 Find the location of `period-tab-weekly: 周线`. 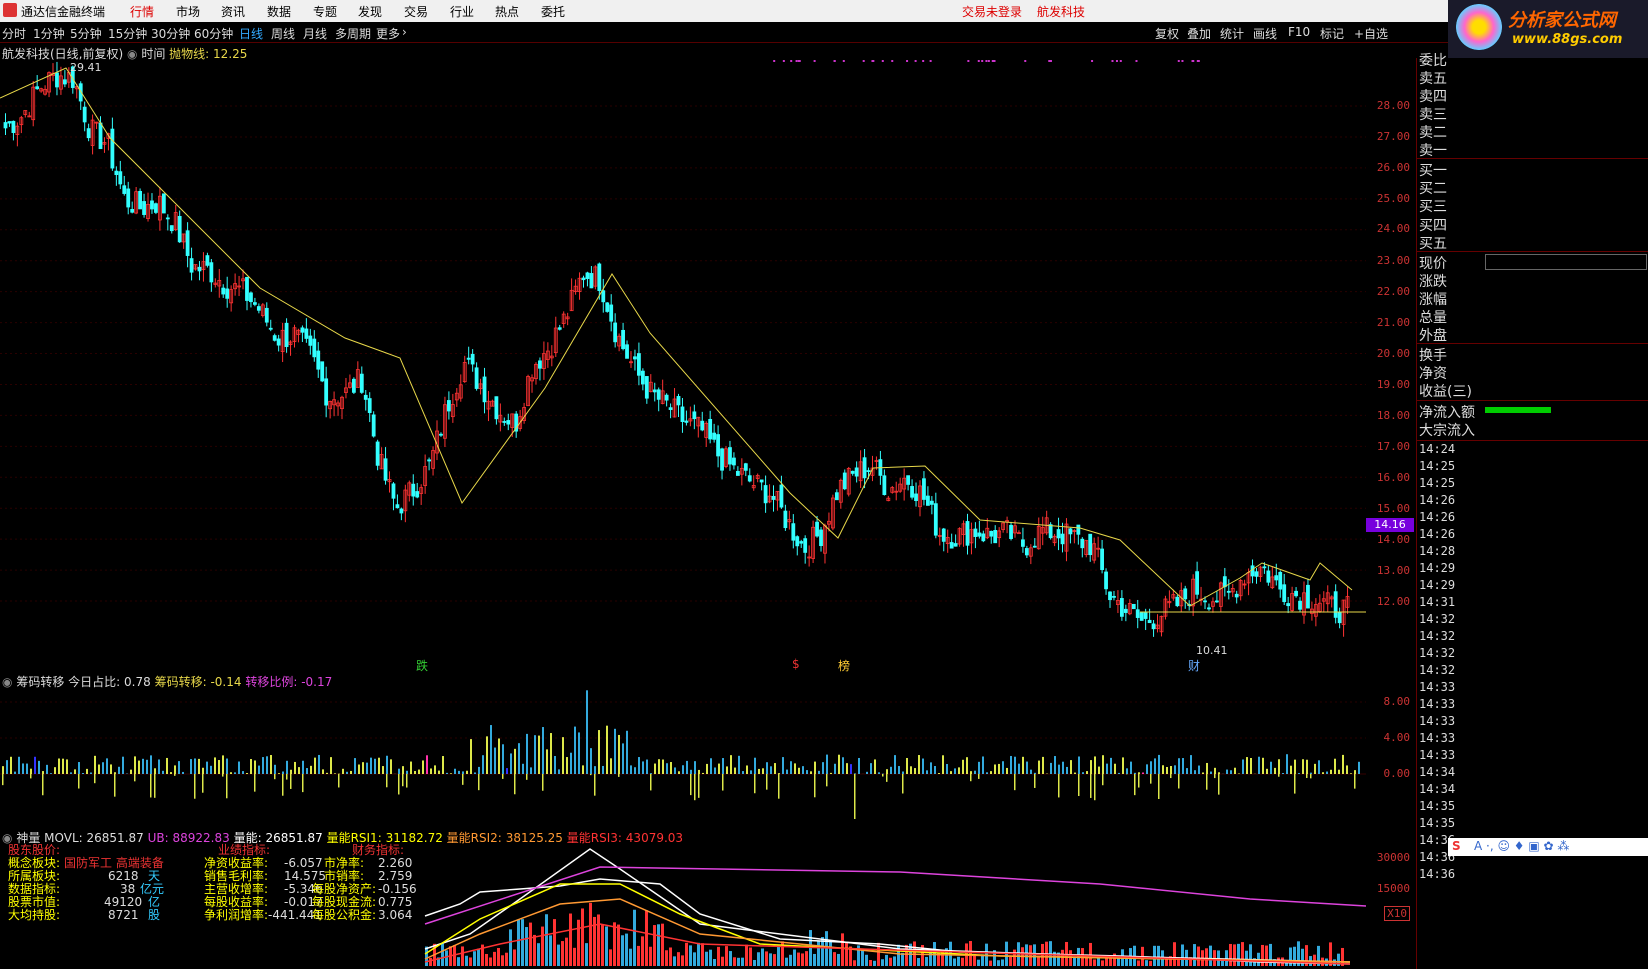

period-tab-weekly: 周线 is located at coordinates (283, 33).